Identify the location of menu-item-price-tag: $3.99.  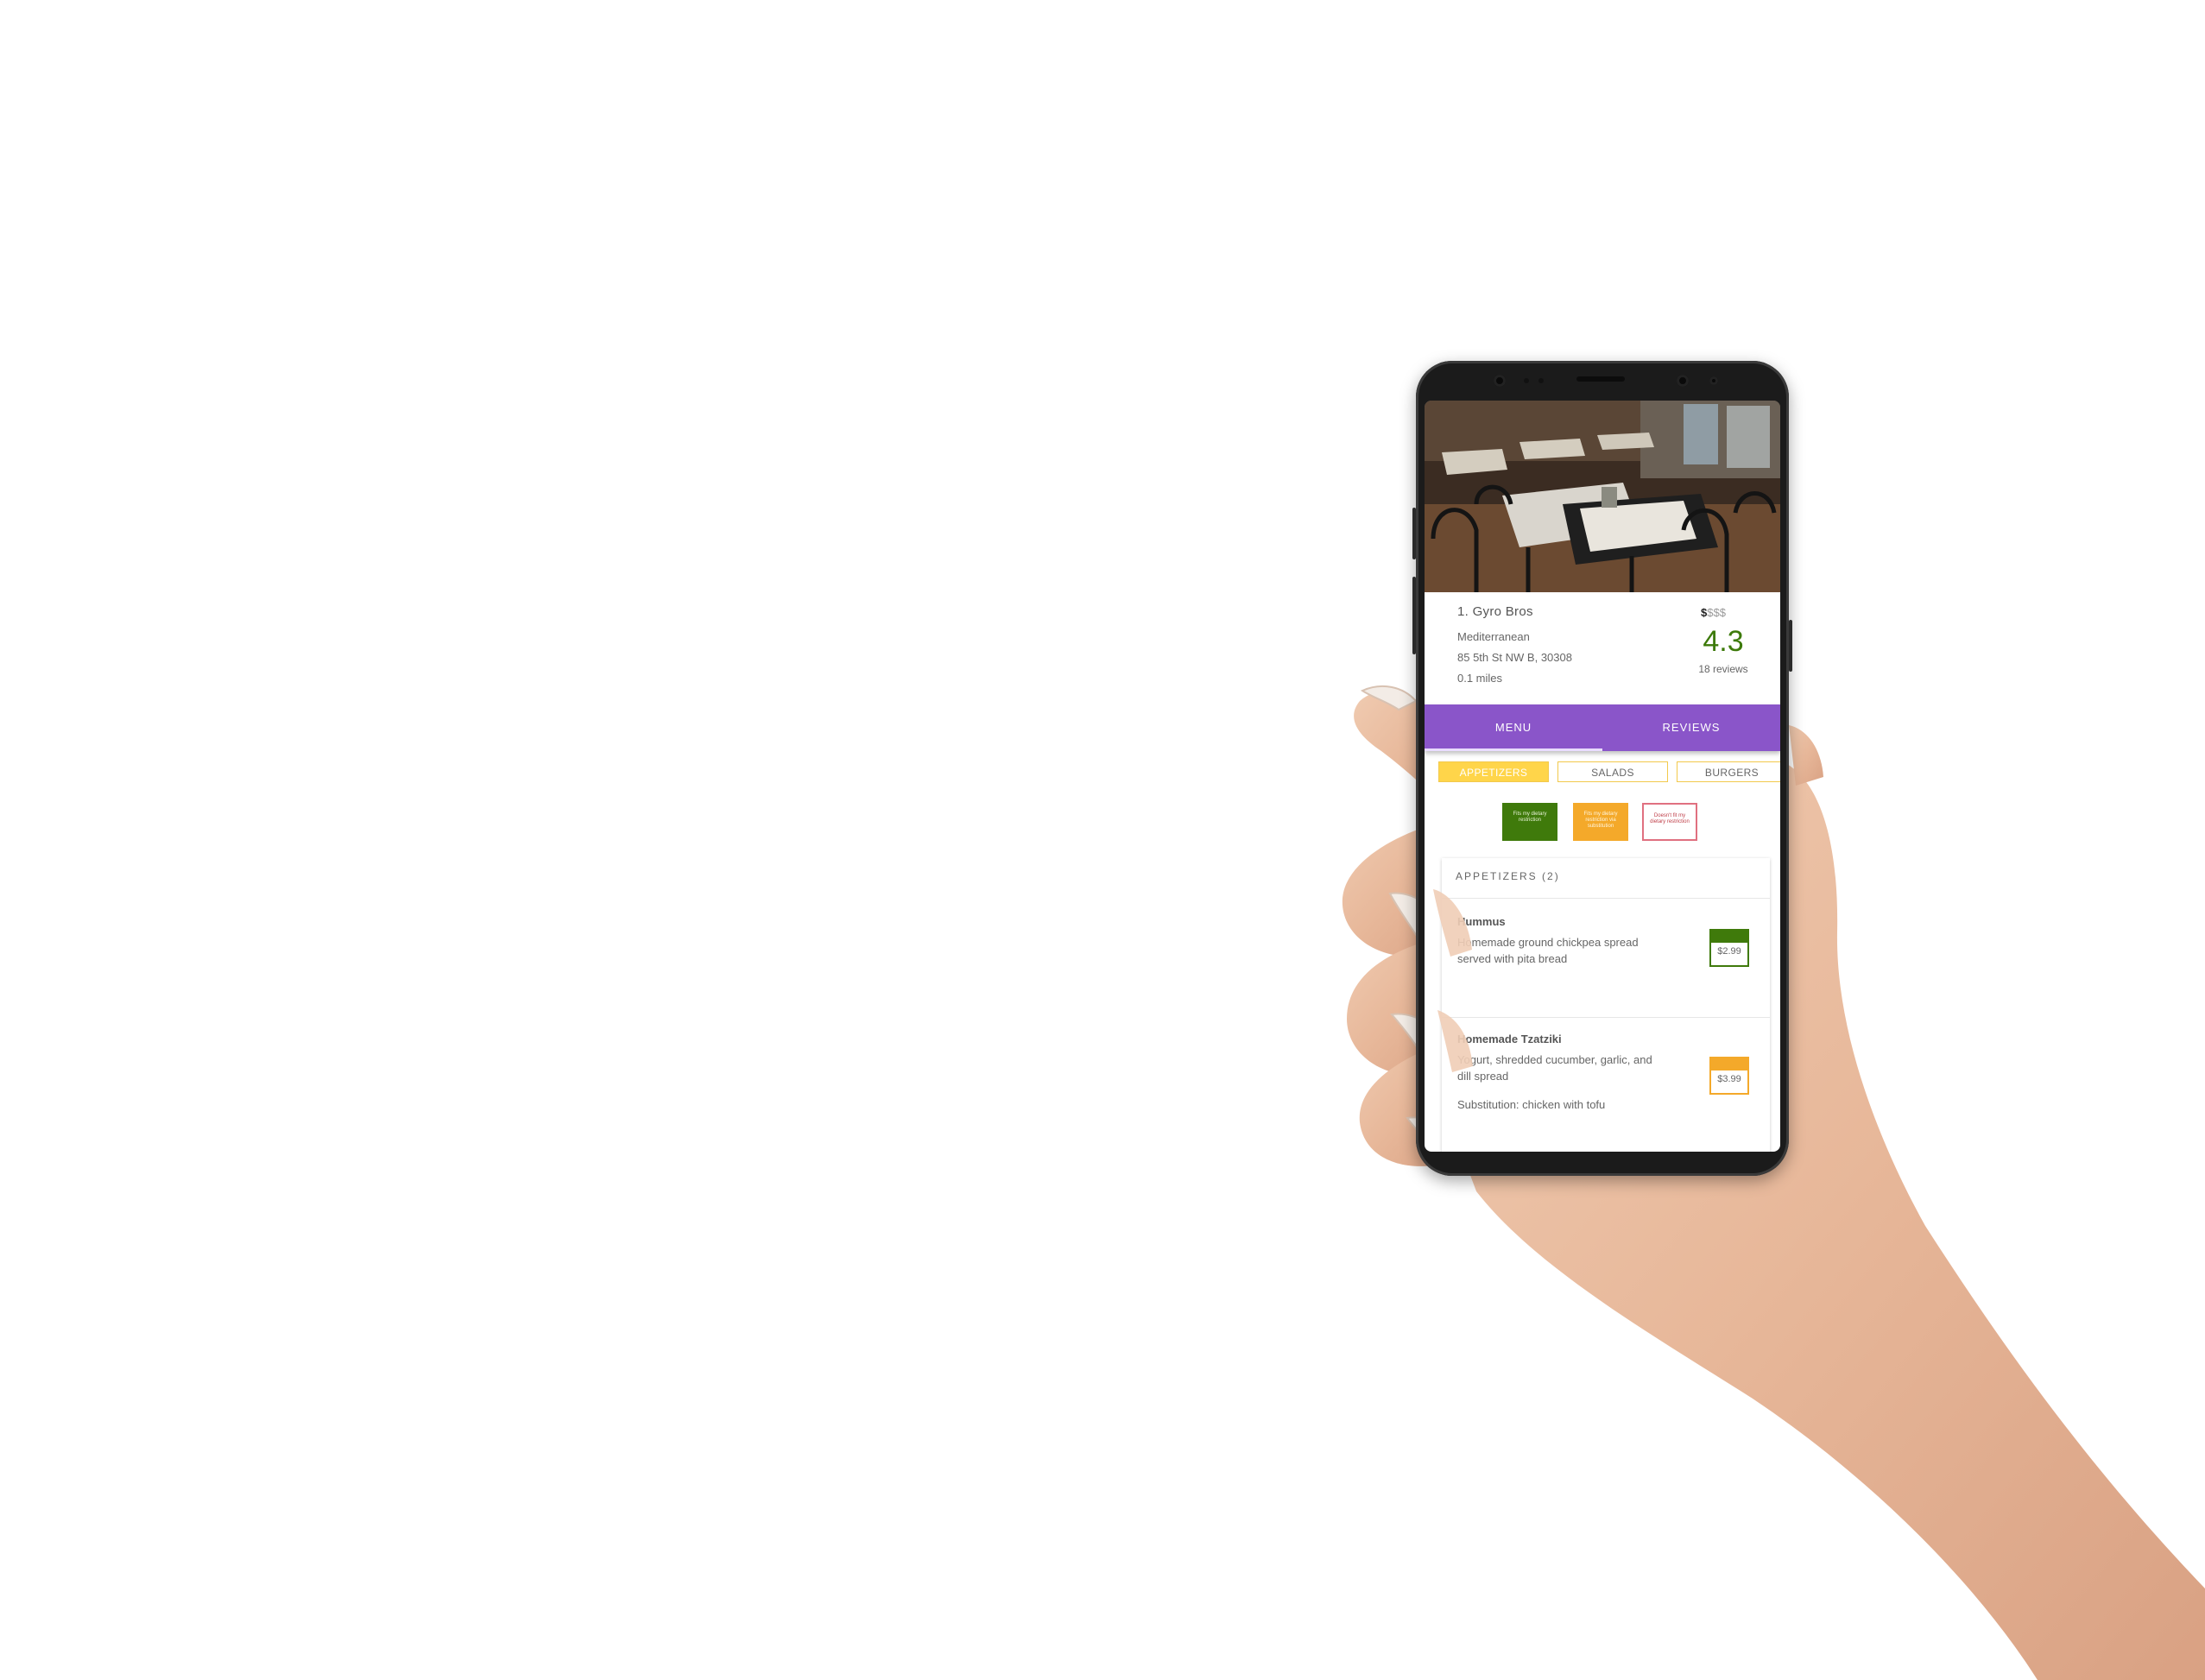
(1729, 1076).